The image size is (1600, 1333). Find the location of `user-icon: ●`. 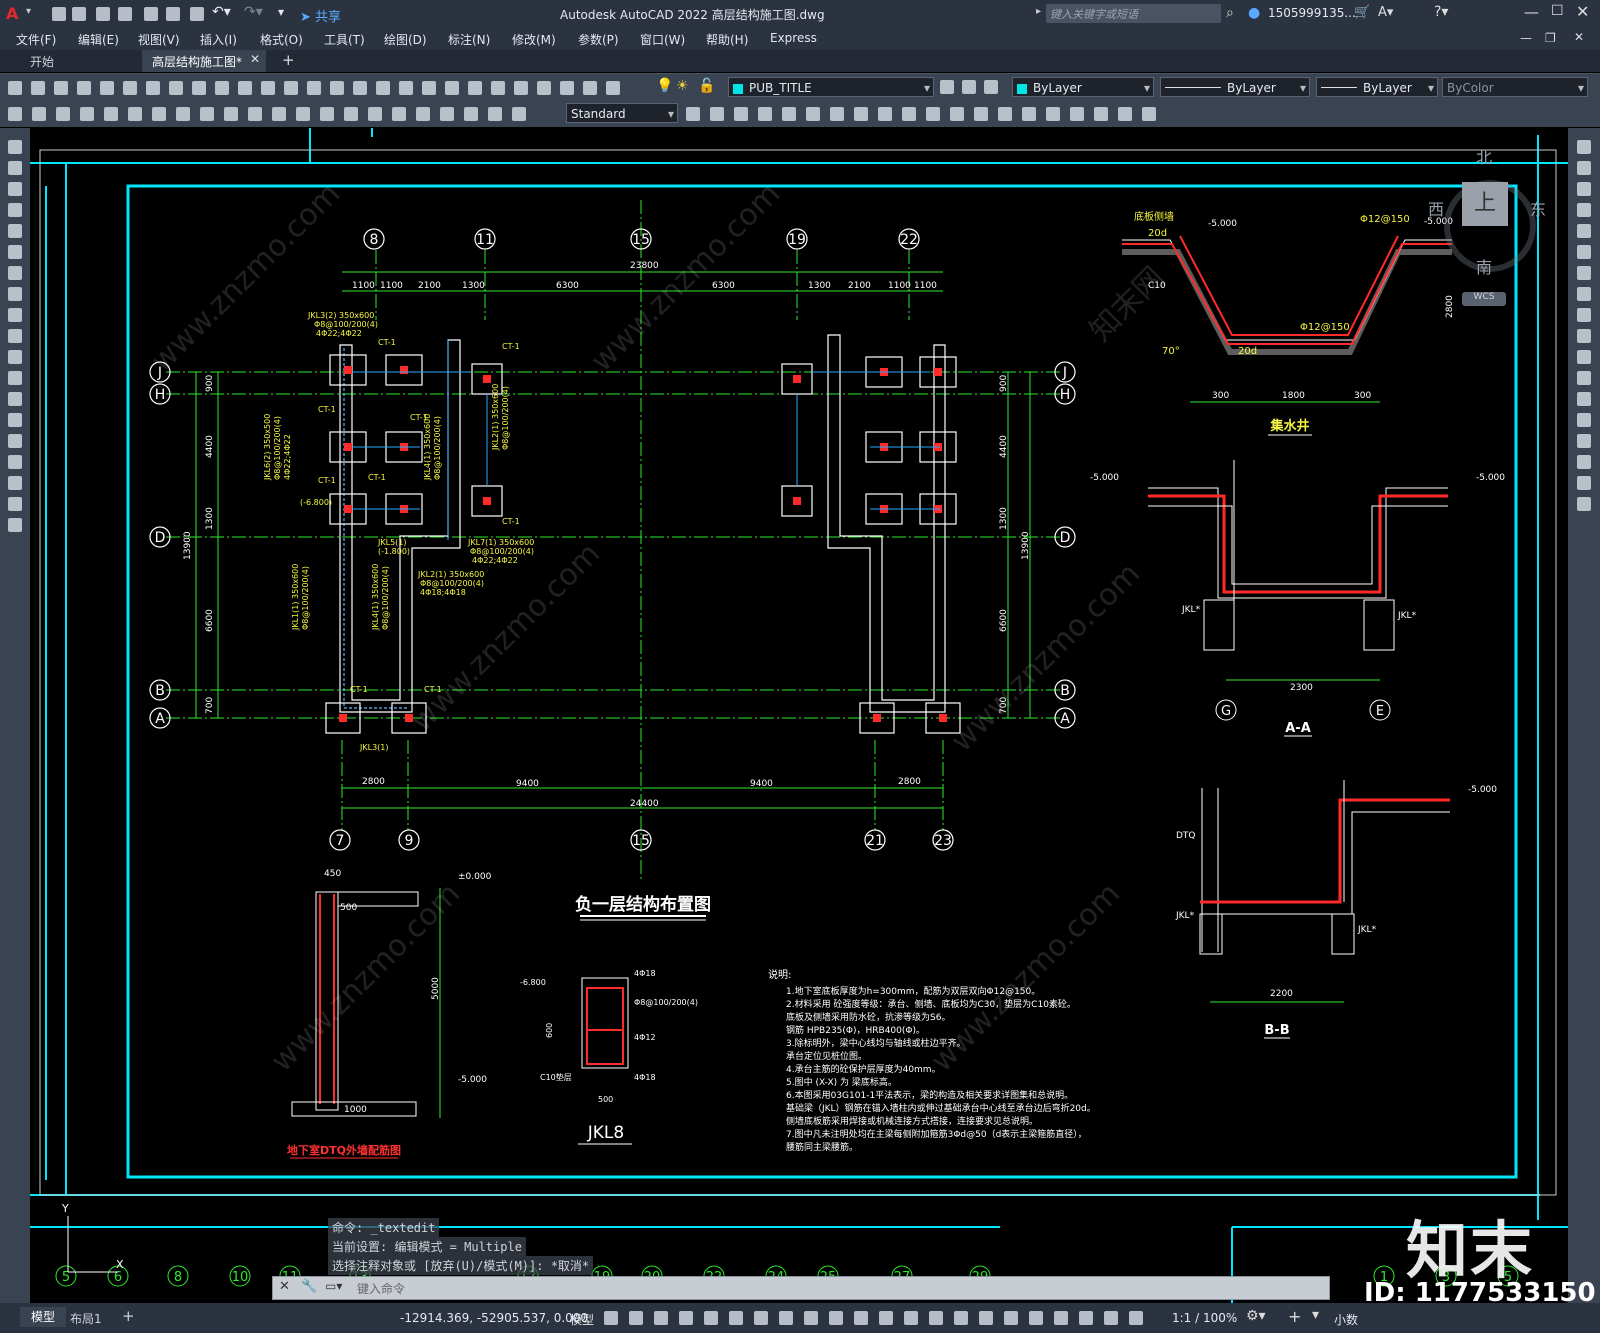

user-icon: ● is located at coordinates (1254, 13).